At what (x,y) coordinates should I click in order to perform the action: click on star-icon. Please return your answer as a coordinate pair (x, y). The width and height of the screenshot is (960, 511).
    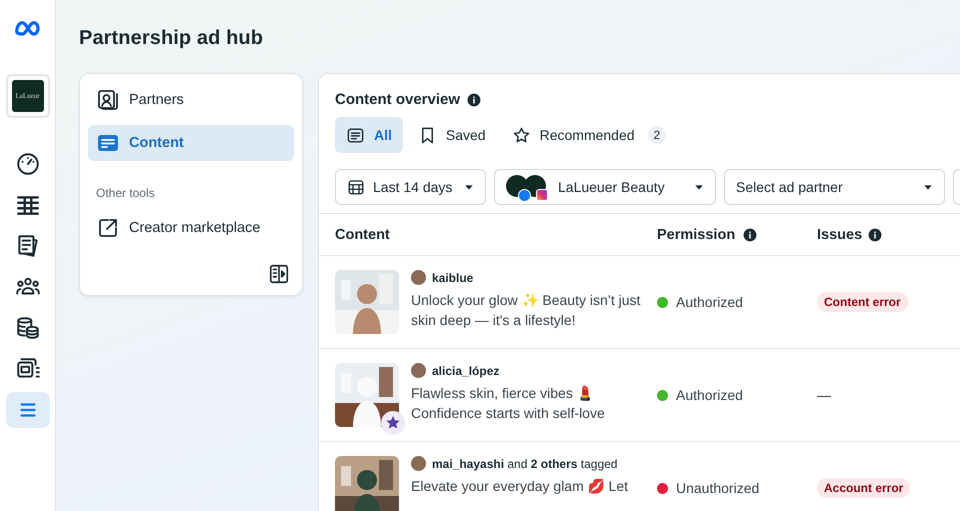
    Looking at the image, I should click on (521, 135).